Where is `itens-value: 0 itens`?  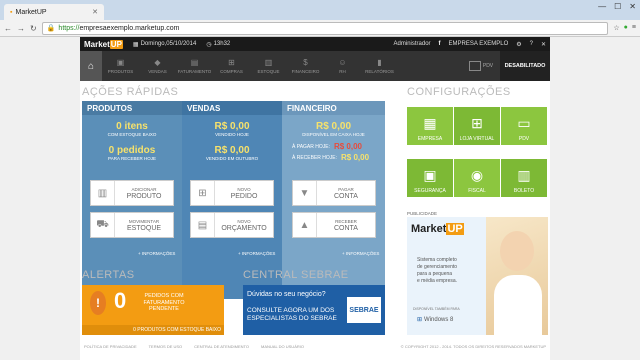
itens-value: 0 itens is located at coordinates (132, 126).